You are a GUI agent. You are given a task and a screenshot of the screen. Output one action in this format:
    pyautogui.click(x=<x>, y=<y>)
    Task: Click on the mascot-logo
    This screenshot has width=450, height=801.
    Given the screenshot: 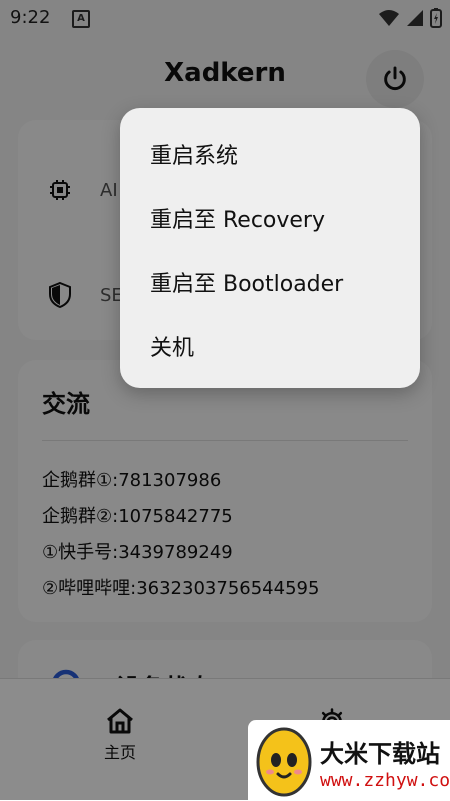 What is the action you would take?
    pyautogui.click(x=284, y=762)
    